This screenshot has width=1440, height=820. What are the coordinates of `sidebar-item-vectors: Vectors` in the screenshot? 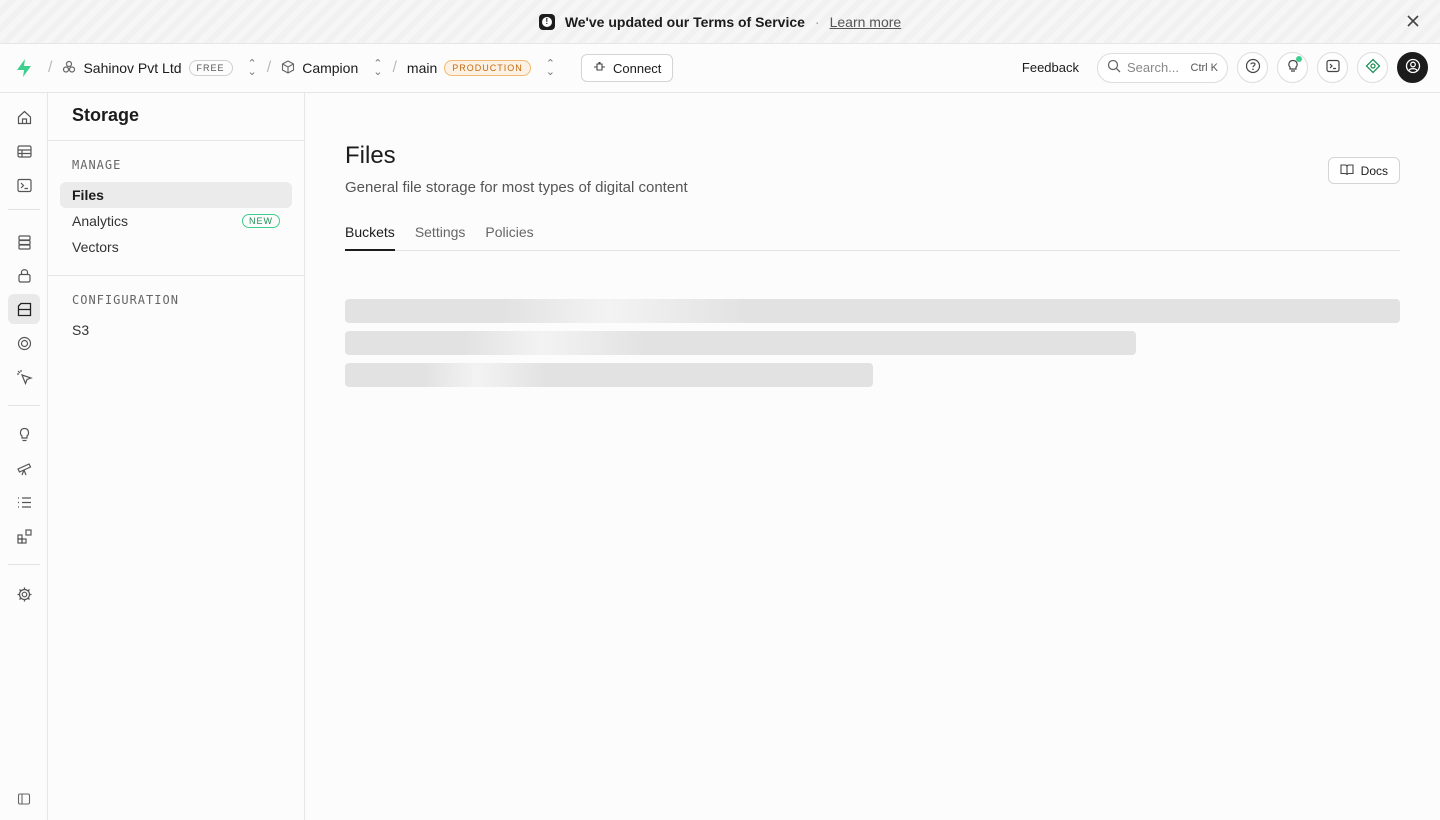 It's located at (176, 247).